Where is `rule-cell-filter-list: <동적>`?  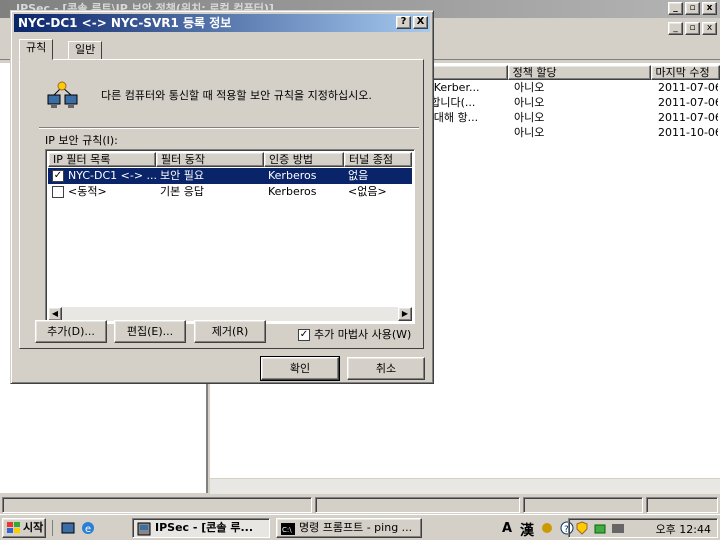 rule-cell-filter-list: <동적> is located at coordinates (87, 191).